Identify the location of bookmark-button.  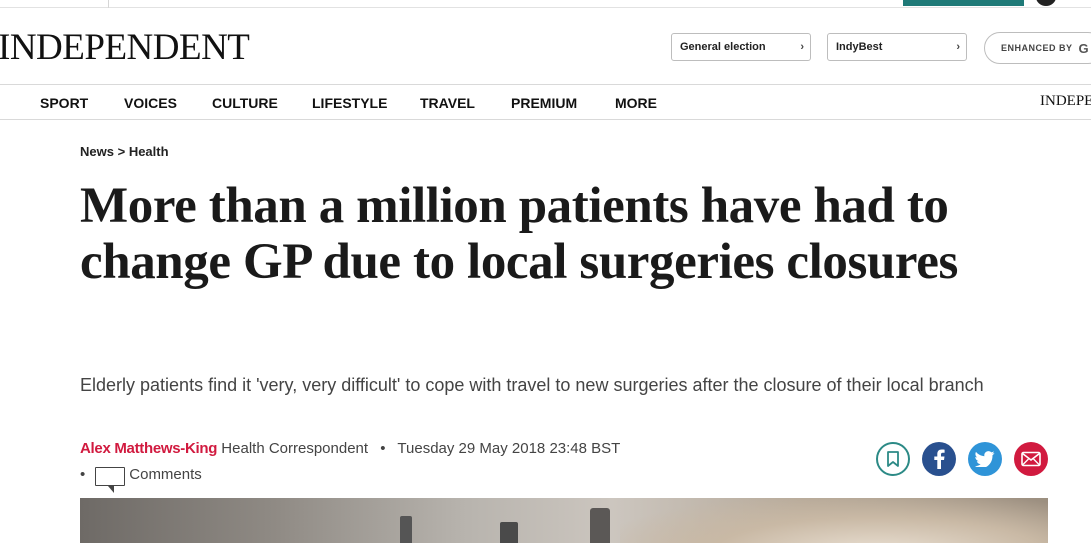
(893, 459).